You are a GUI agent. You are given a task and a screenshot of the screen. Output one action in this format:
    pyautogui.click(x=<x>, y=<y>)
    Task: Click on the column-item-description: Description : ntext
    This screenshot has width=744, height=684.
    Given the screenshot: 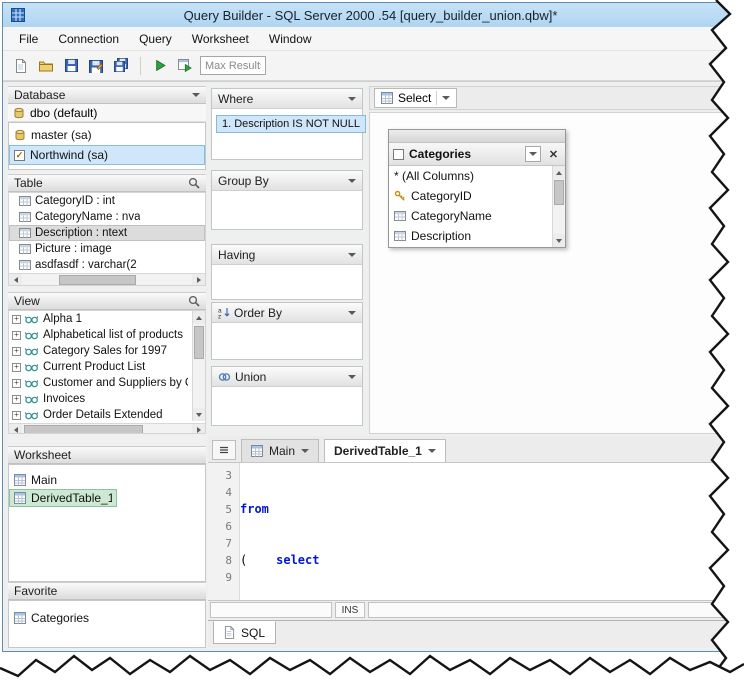 What is the action you would take?
    pyautogui.click(x=107, y=233)
    